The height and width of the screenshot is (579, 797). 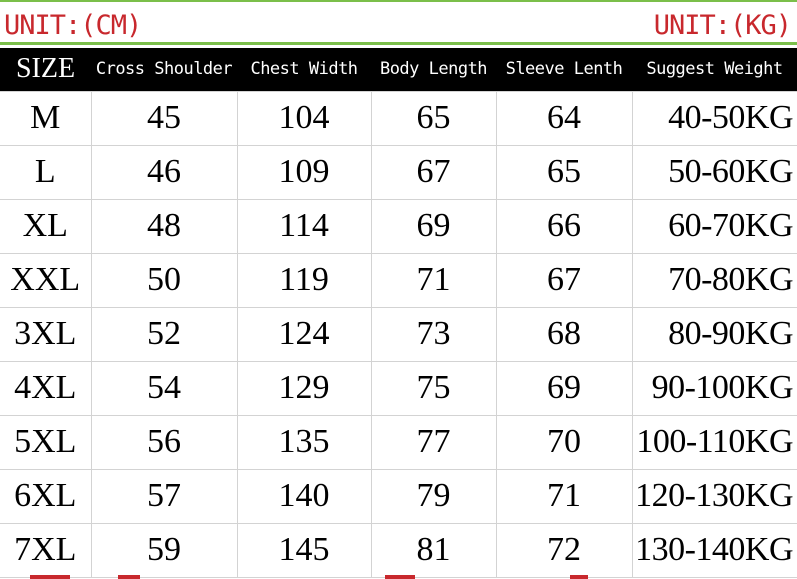 I want to click on unit-bar: UNIT:(CM) UNIT:(KG), so click(x=398, y=22).